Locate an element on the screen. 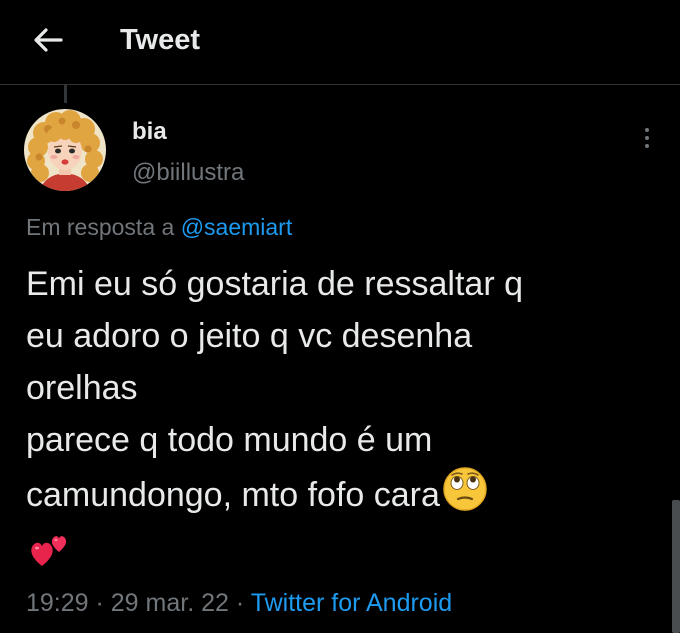  arrow-left-icon is located at coordinates (48, 40).